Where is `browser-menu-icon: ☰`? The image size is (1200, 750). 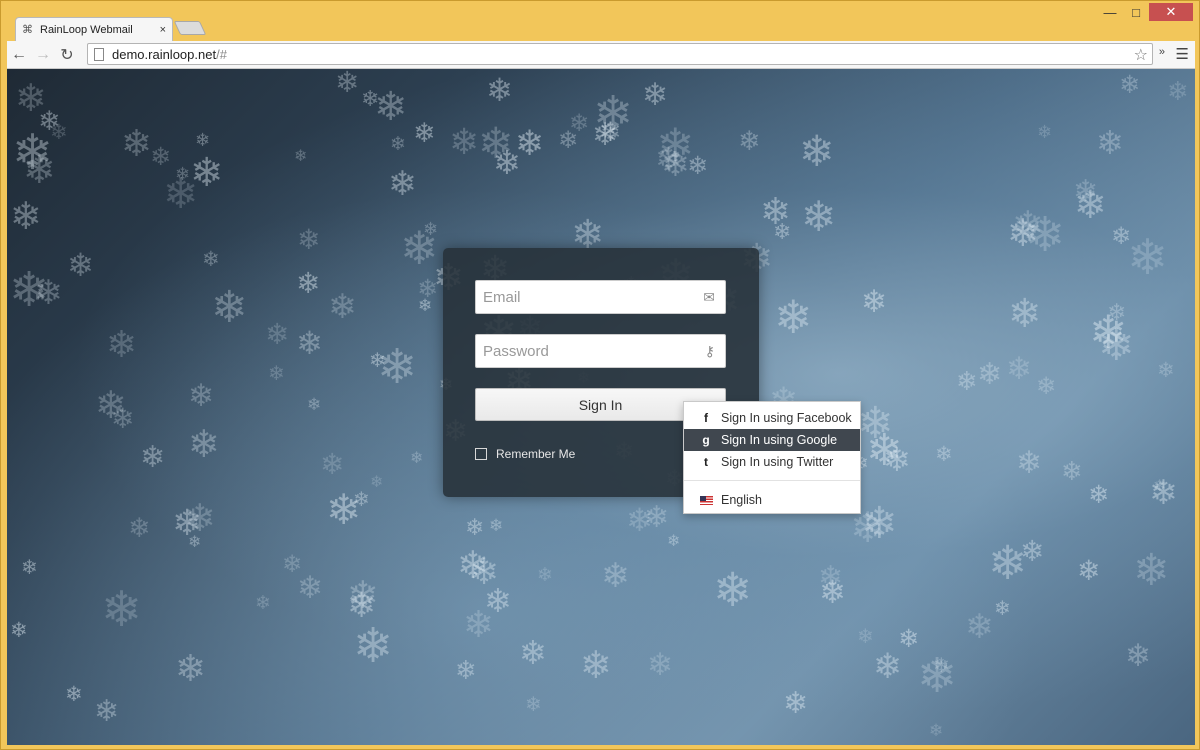
browser-menu-icon: ☰ is located at coordinates (1182, 54).